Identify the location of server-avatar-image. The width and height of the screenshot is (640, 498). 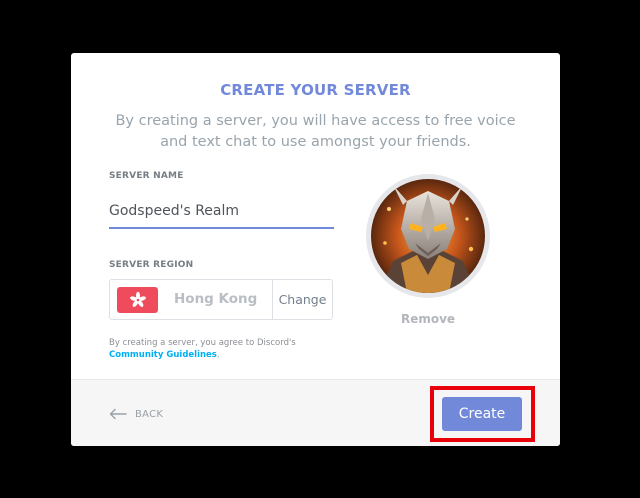
(428, 236).